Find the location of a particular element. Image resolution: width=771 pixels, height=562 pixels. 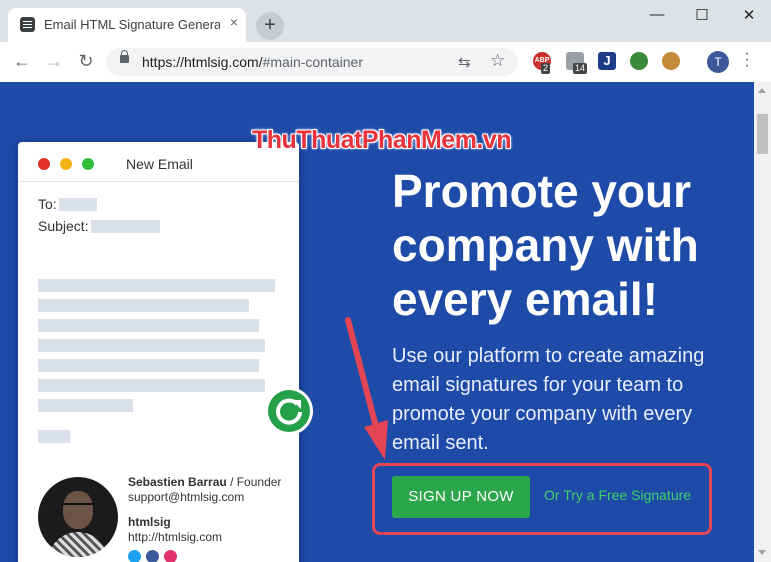

green-dot-icon is located at coordinates (88, 164).